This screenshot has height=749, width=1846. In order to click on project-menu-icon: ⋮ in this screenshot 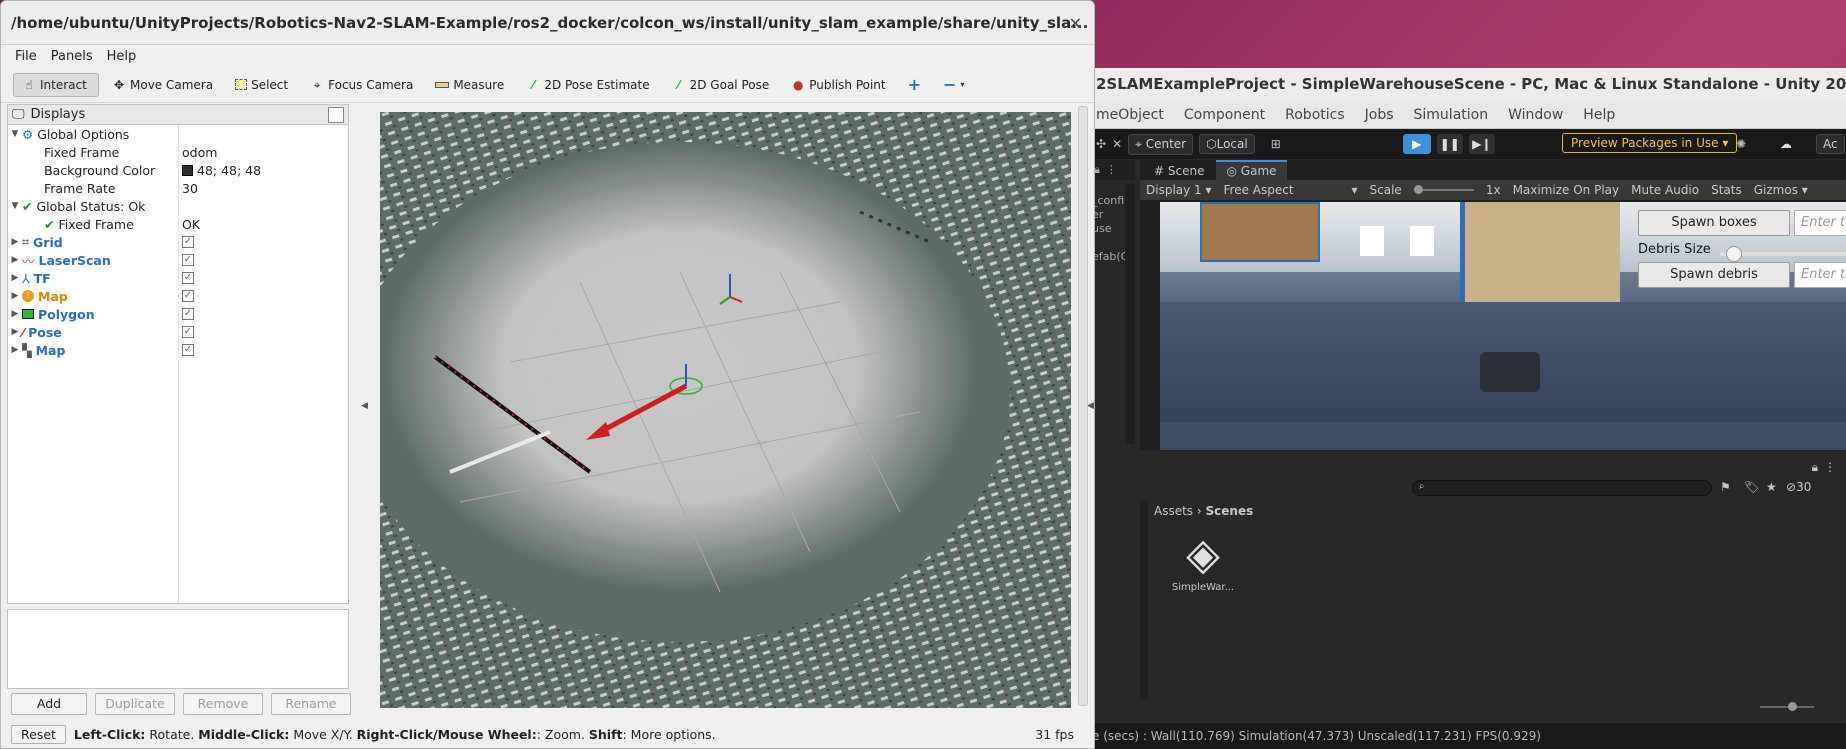, I will do `click(1830, 467)`.